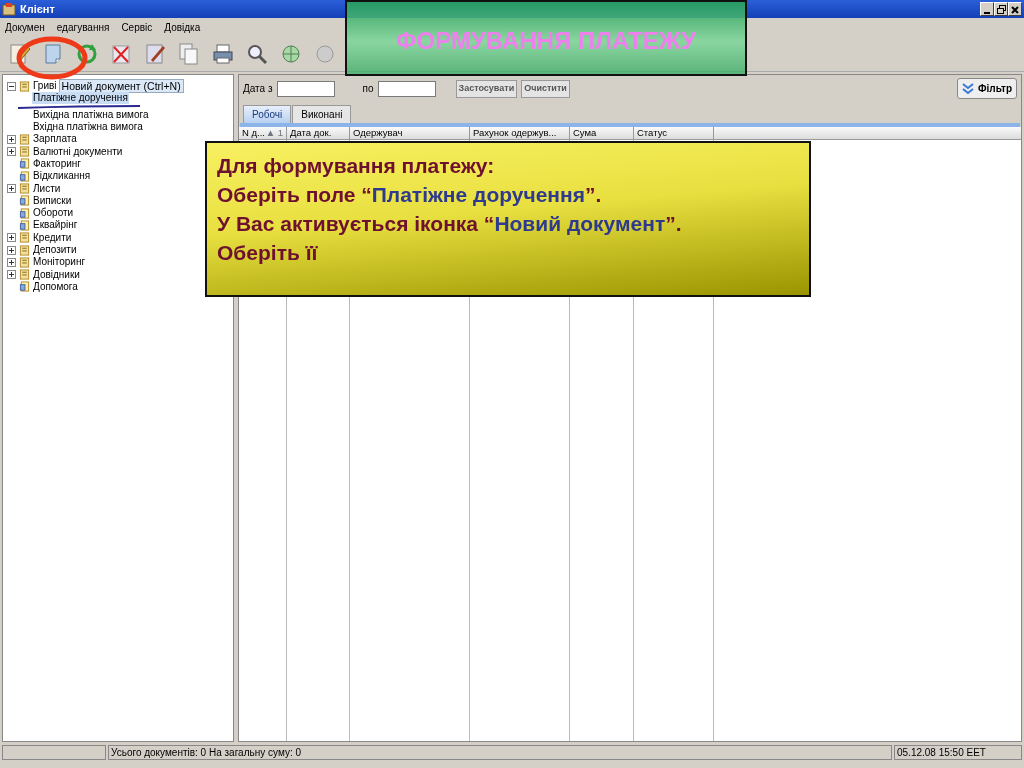 Image resolution: width=1024 pixels, height=768 pixels. What do you see at coordinates (368, 89) in the screenshot?
I see `date-to-label: по` at bounding box center [368, 89].